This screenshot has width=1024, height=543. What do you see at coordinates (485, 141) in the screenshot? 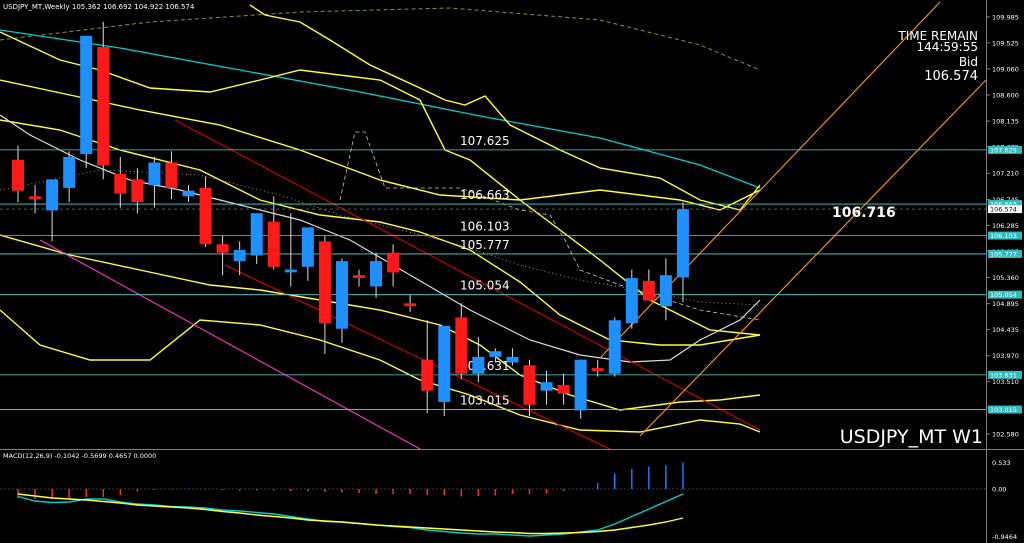
I see `level-label: 107.625` at bounding box center [485, 141].